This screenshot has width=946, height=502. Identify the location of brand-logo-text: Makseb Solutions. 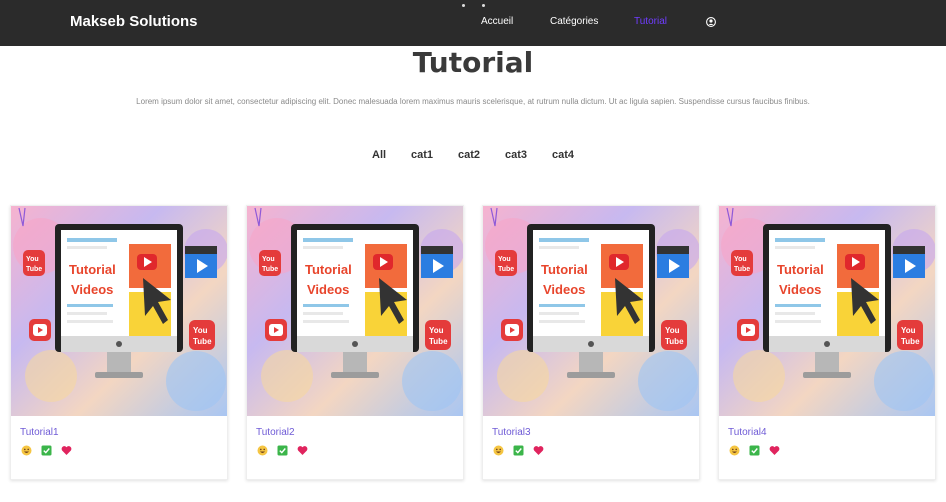
(134, 21).